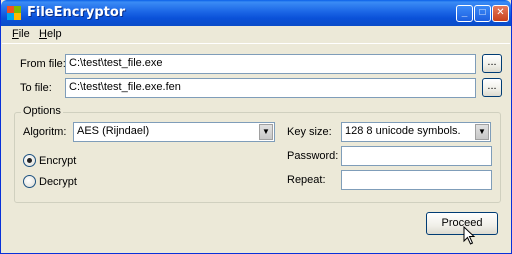 This screenshot has height=254, width=512. Describe the element at coordinates (270, 64) in the screenshot. I see `from-file-input: C:\test\test_file.exe` at that location.